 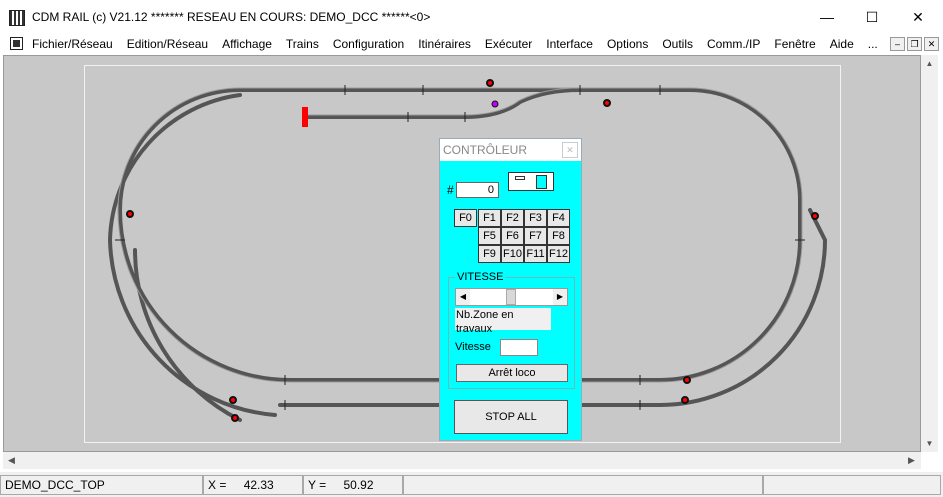 What do you see at coordinates (503, 321) in the screenshot?
I see `zone-work-label: Nb.Zone en travaux` at bounding box center [503, 321].